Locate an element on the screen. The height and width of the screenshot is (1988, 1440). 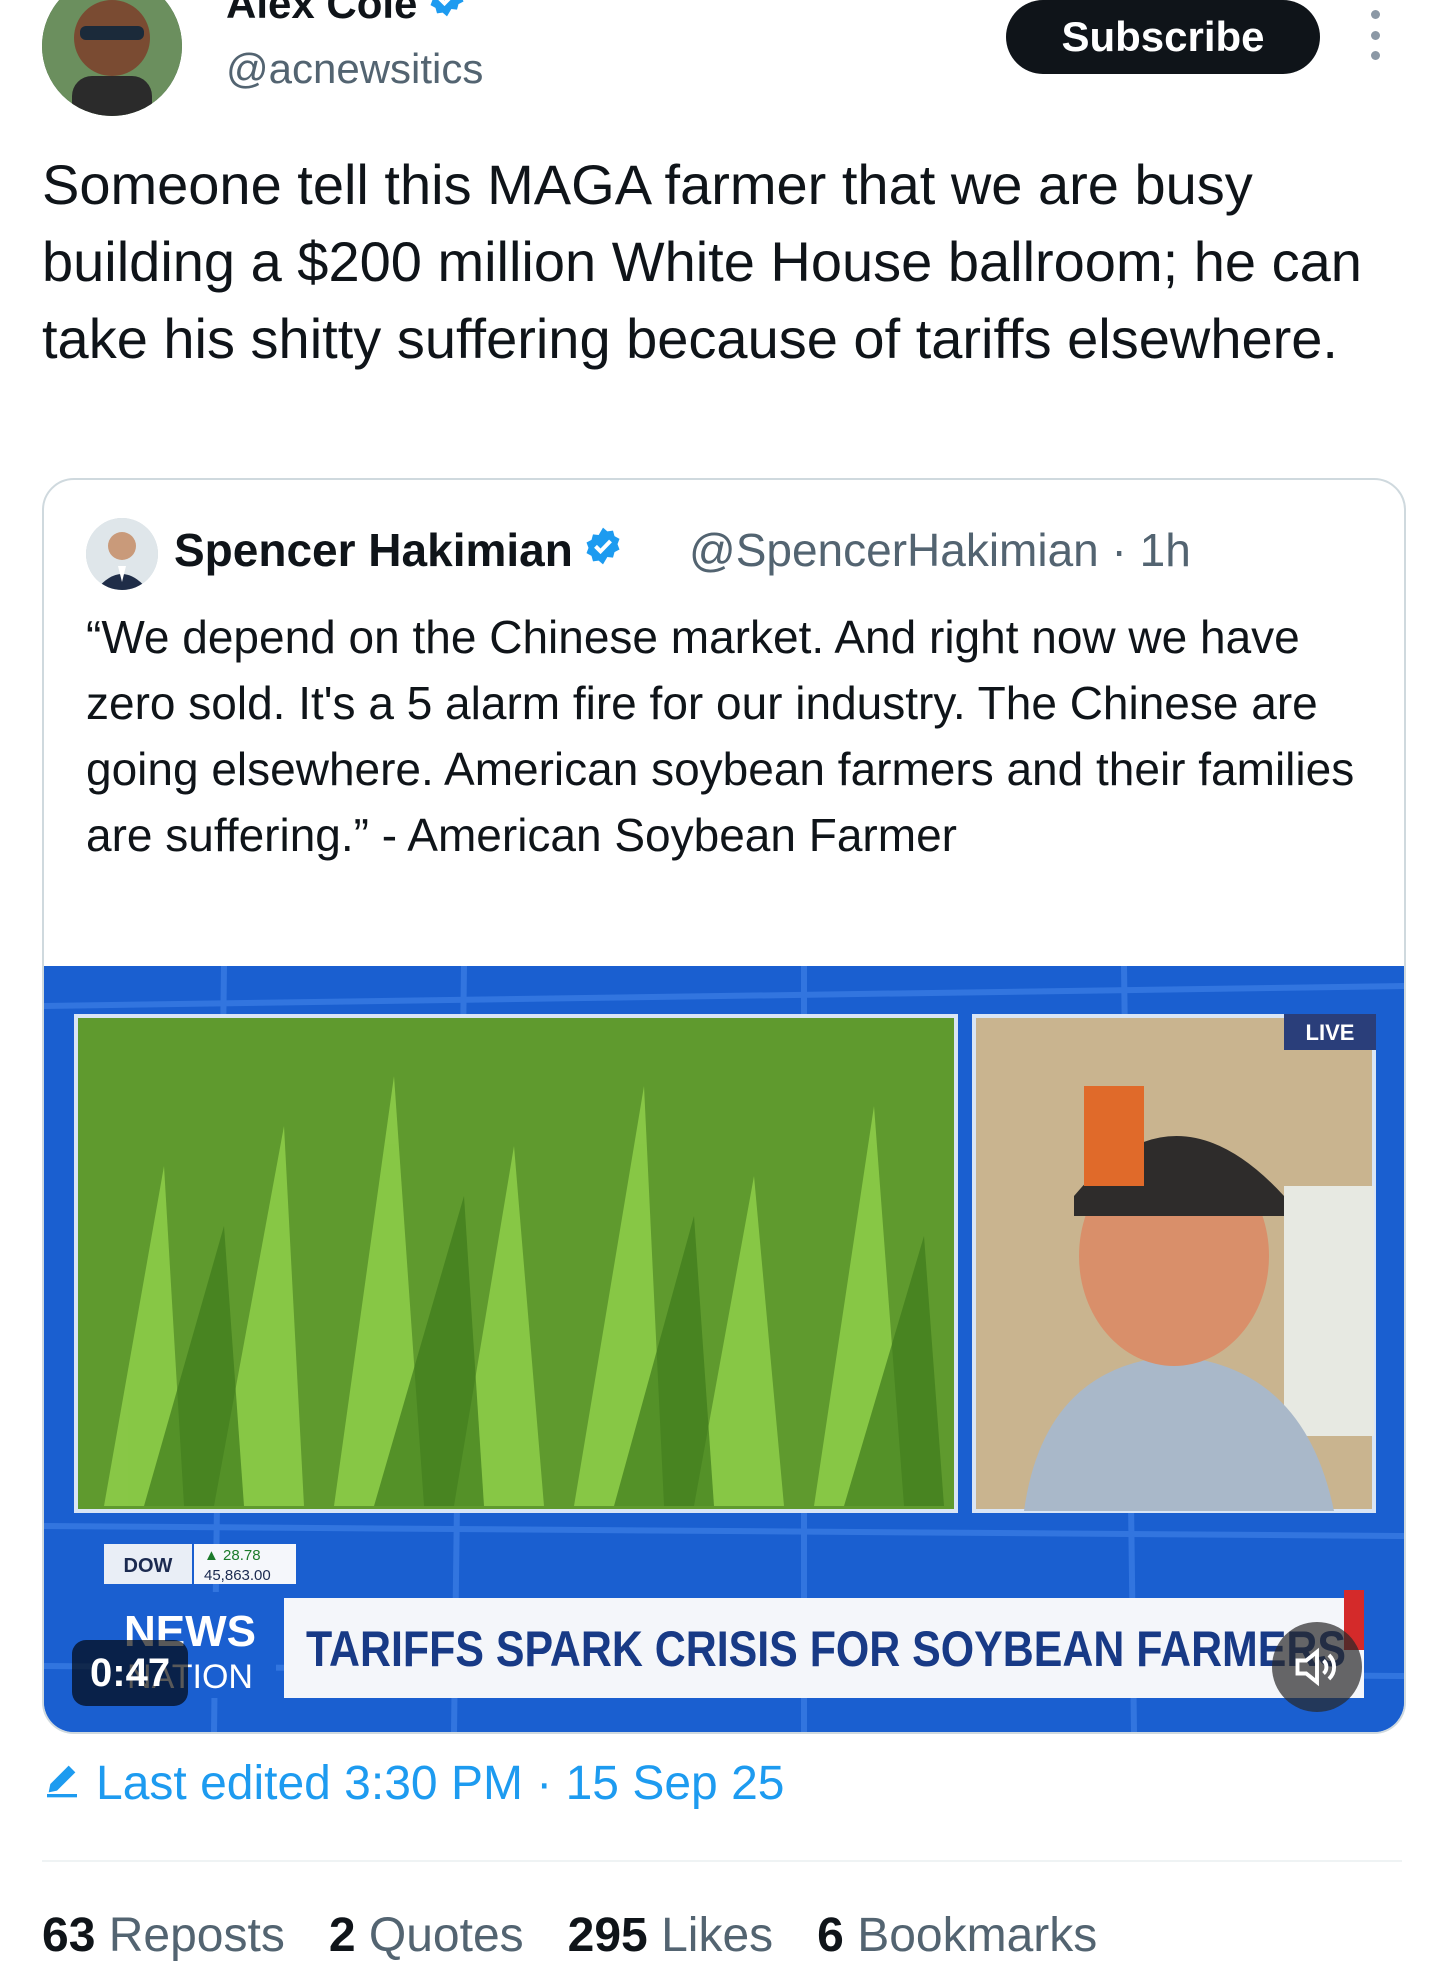
quoted-author-avatar is located at coordinates (122, 554).